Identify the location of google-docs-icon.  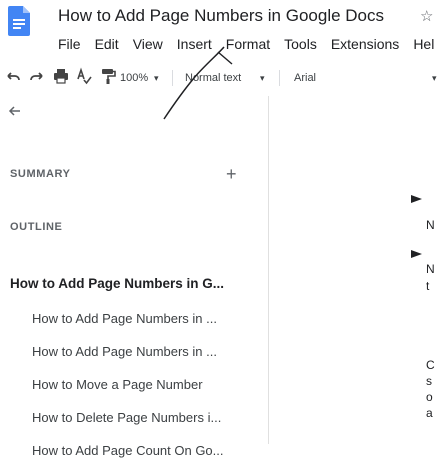
(19, 21).